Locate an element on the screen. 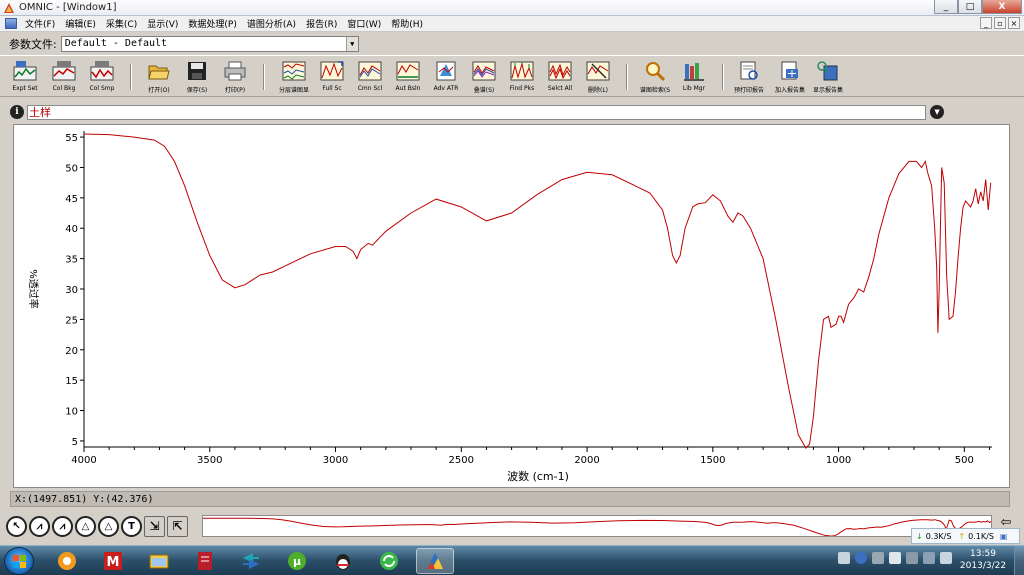 The image size is (1024, 575). y-tick-label: 30 is located at coordinates (71, 290).